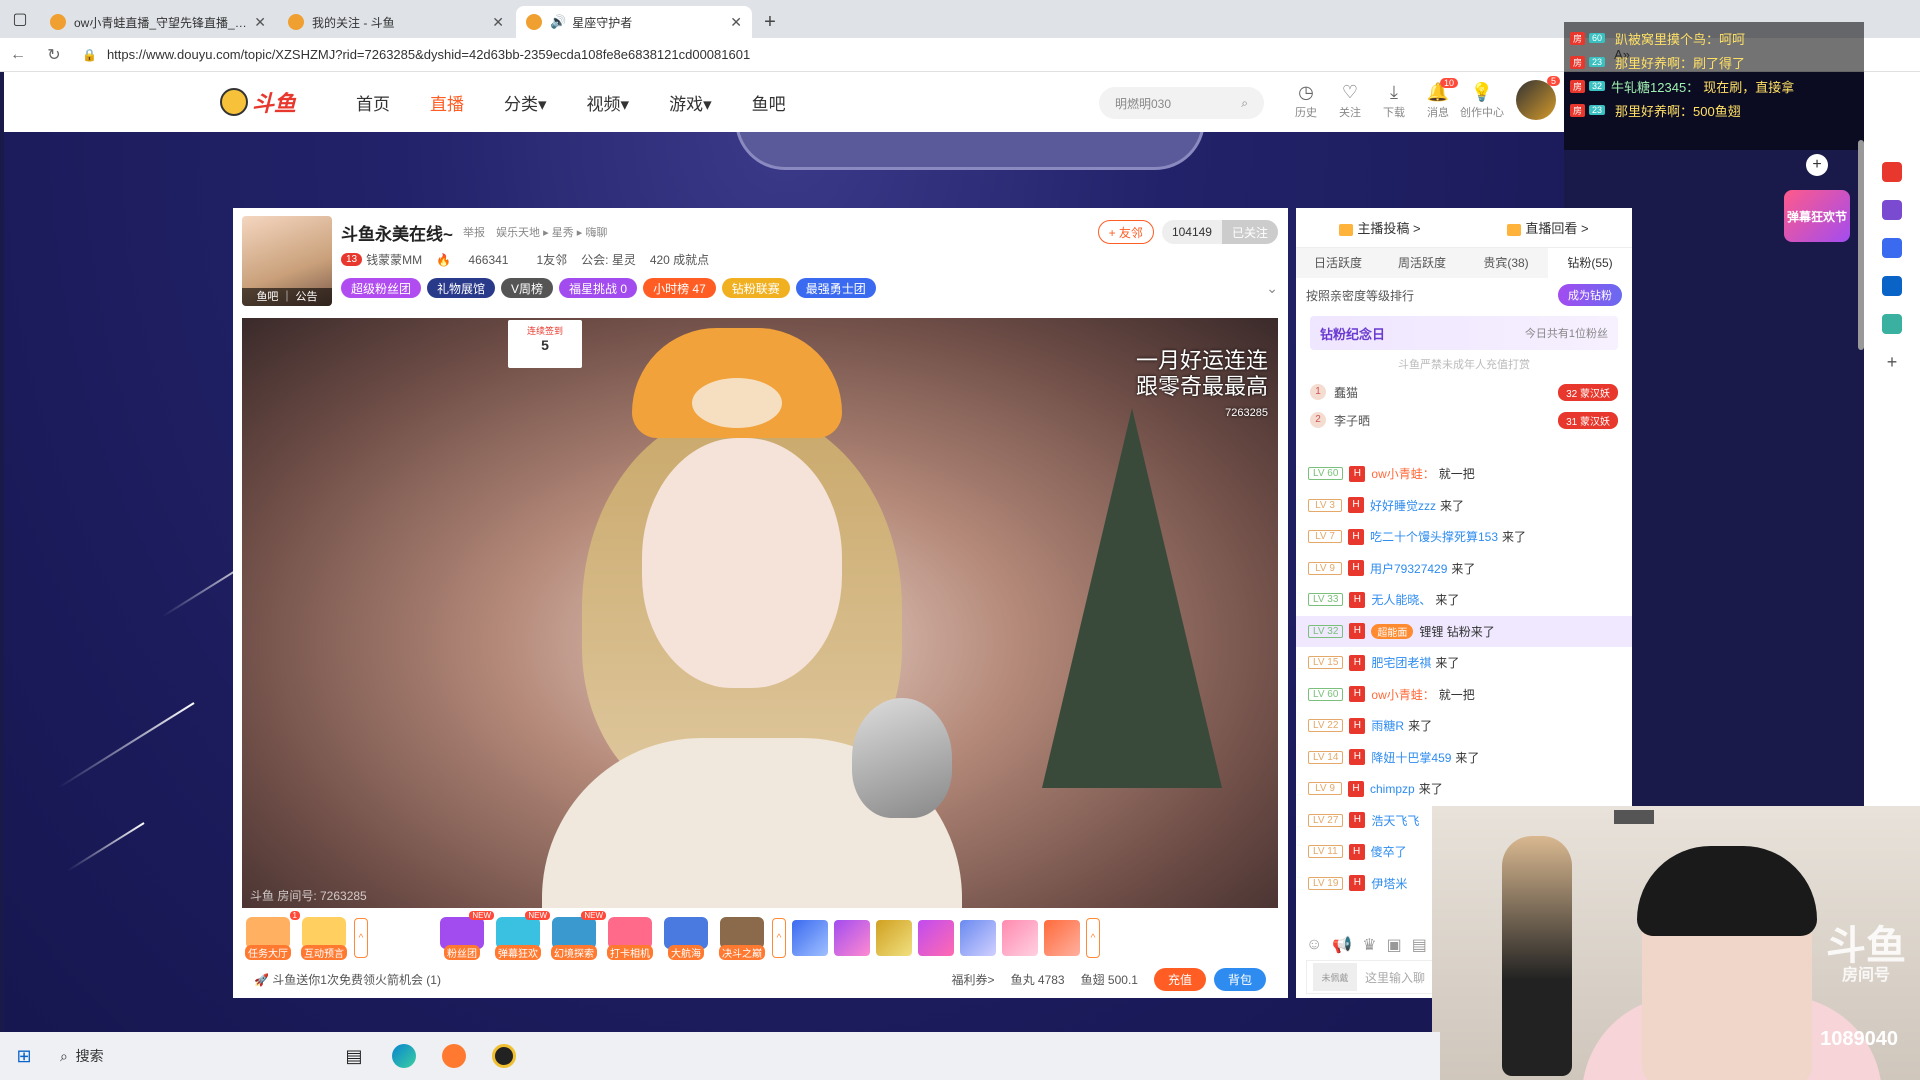 This screenshot has width=1920, height=1080. Describe the element at coordinates (354, 1056) in the screenshot. I see `task-view-icon: ▤` at that location.